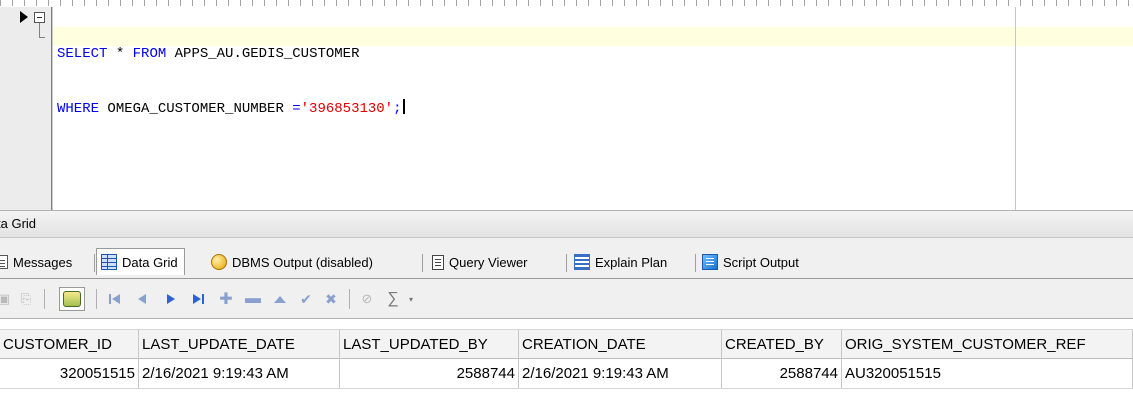 The height and width of the screenshot is (400, 1133). I want to click on next-record-button, so click(171, 299).